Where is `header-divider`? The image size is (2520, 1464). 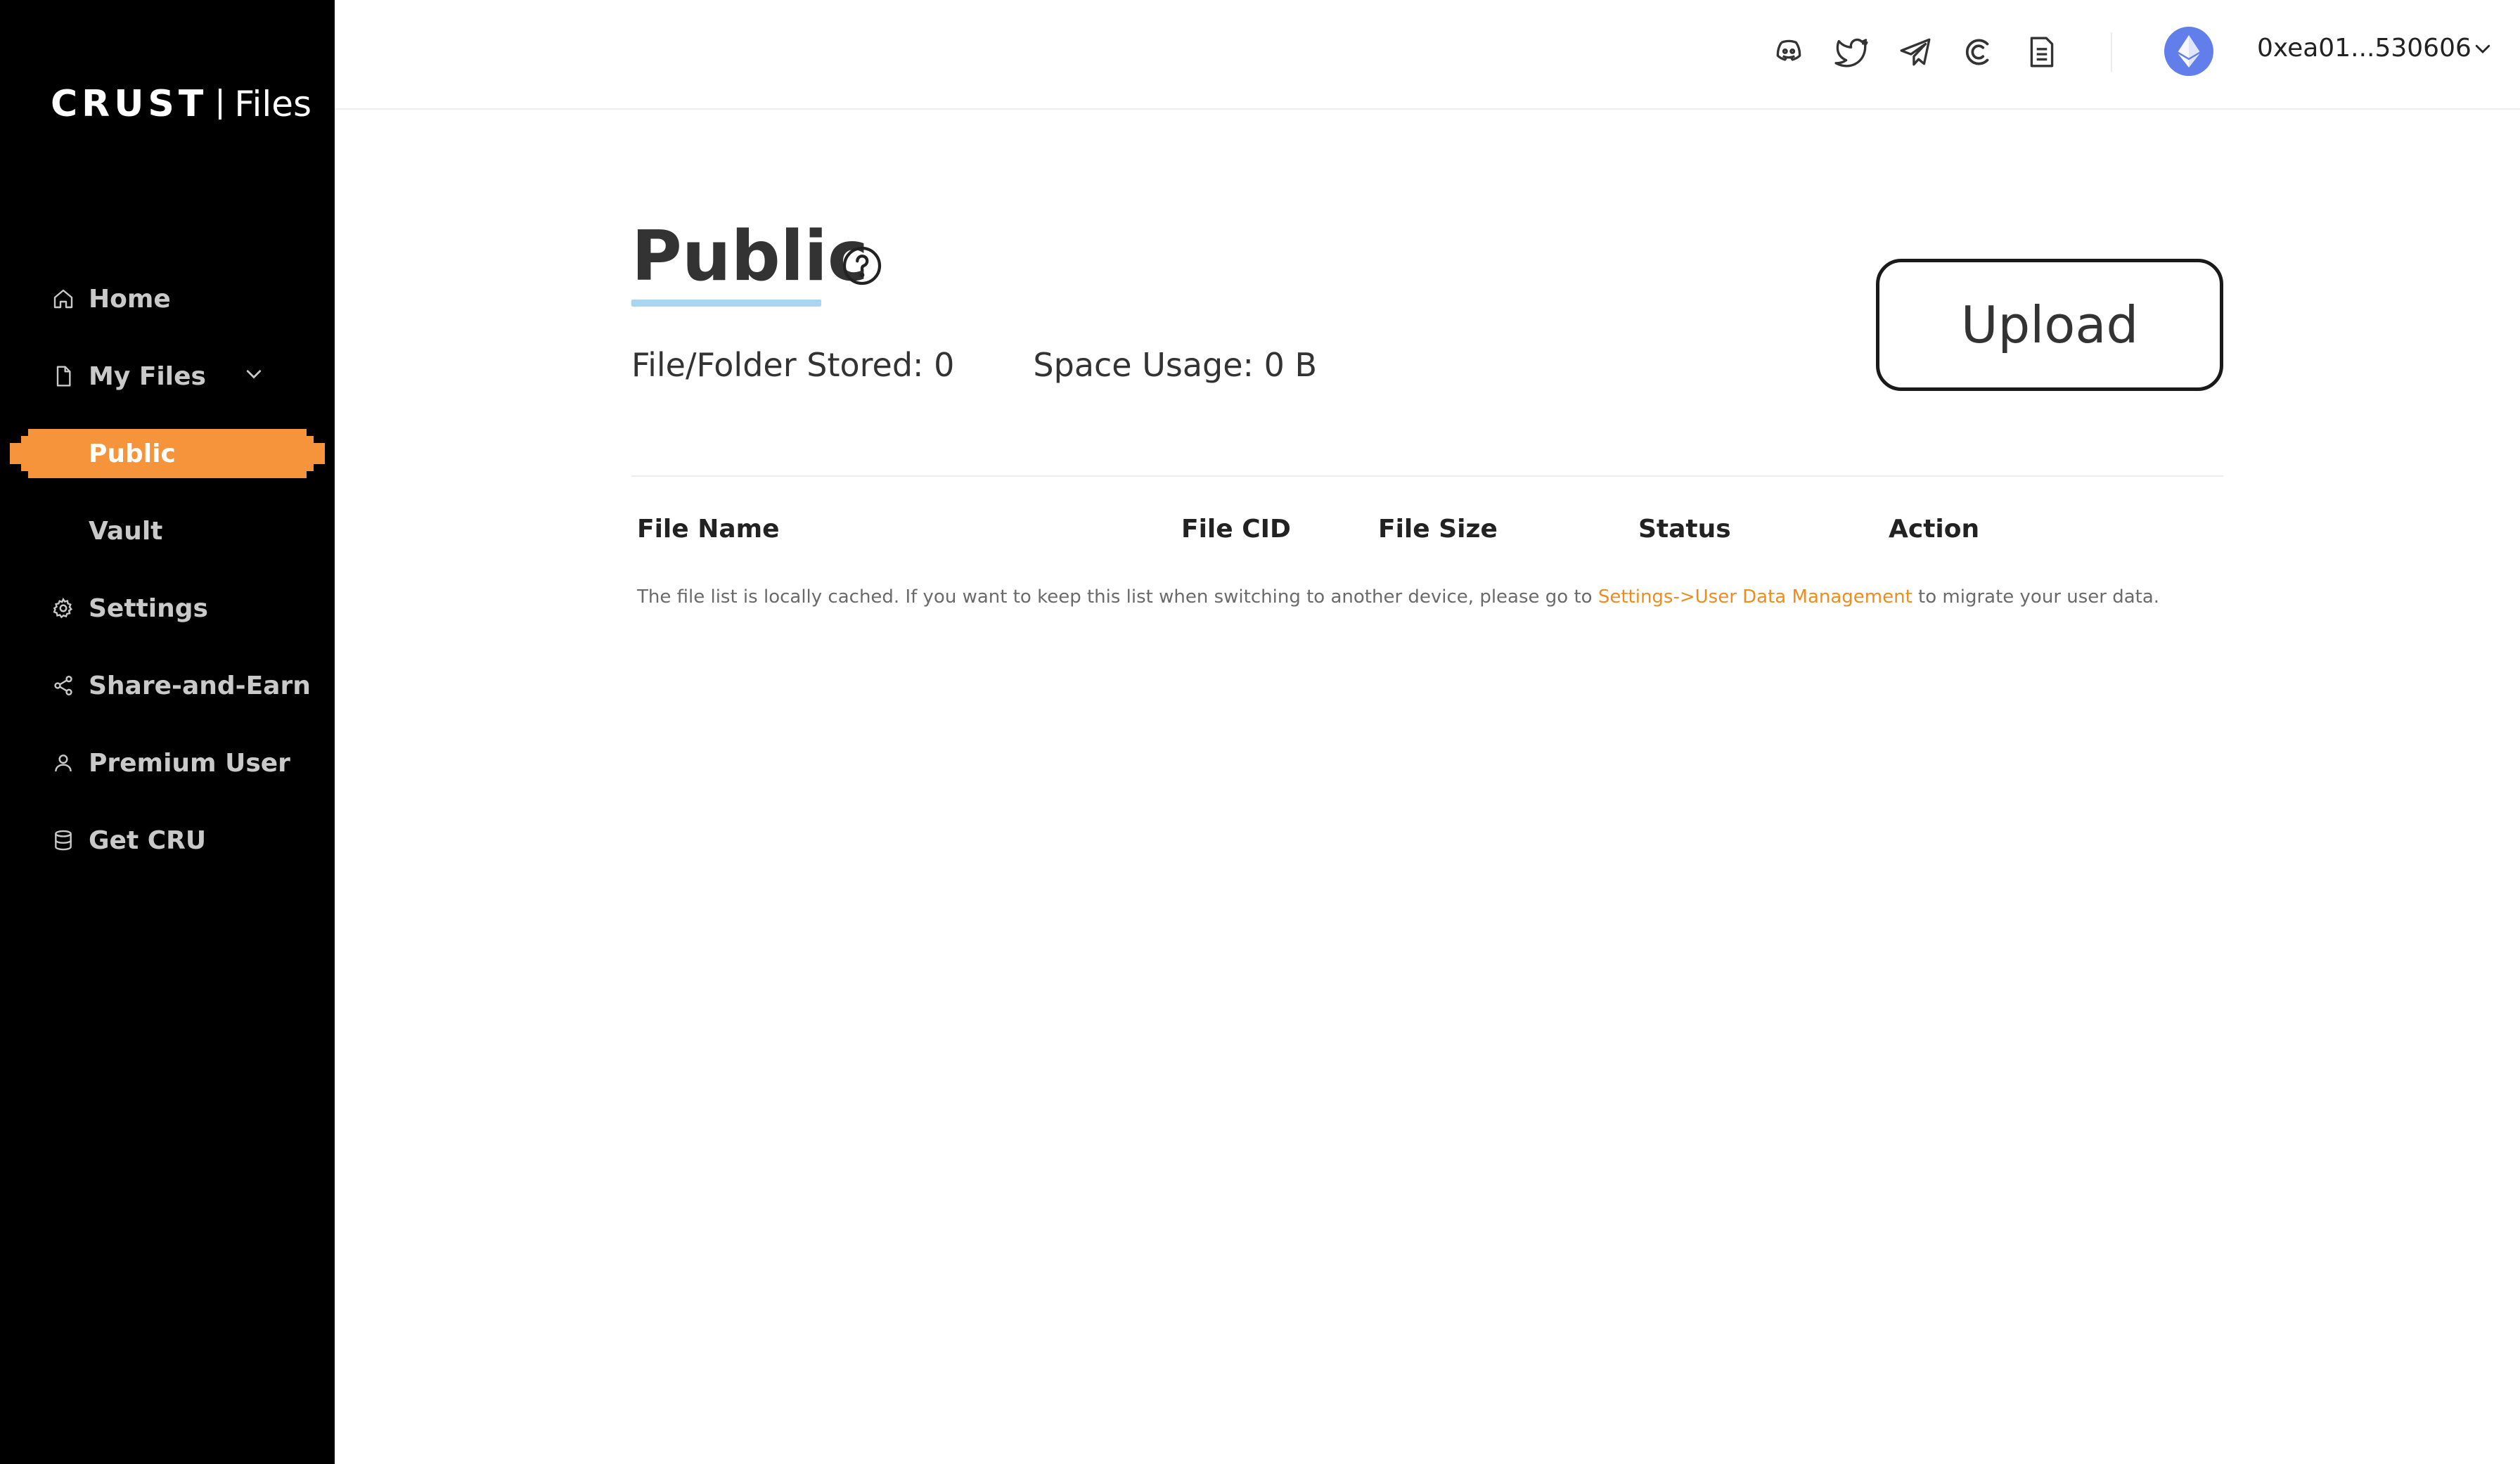 header-divider is located at coordinates (2111, 52).